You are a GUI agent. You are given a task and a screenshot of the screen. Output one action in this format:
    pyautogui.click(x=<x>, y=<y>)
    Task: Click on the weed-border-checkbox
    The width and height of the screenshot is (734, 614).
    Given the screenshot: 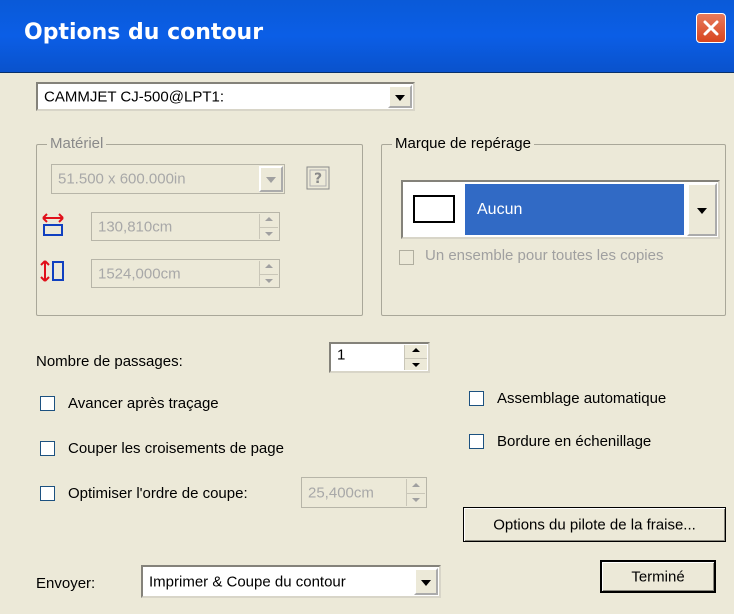 What is the action you would take?
    pyautogui.click(x=476, y=441)
    